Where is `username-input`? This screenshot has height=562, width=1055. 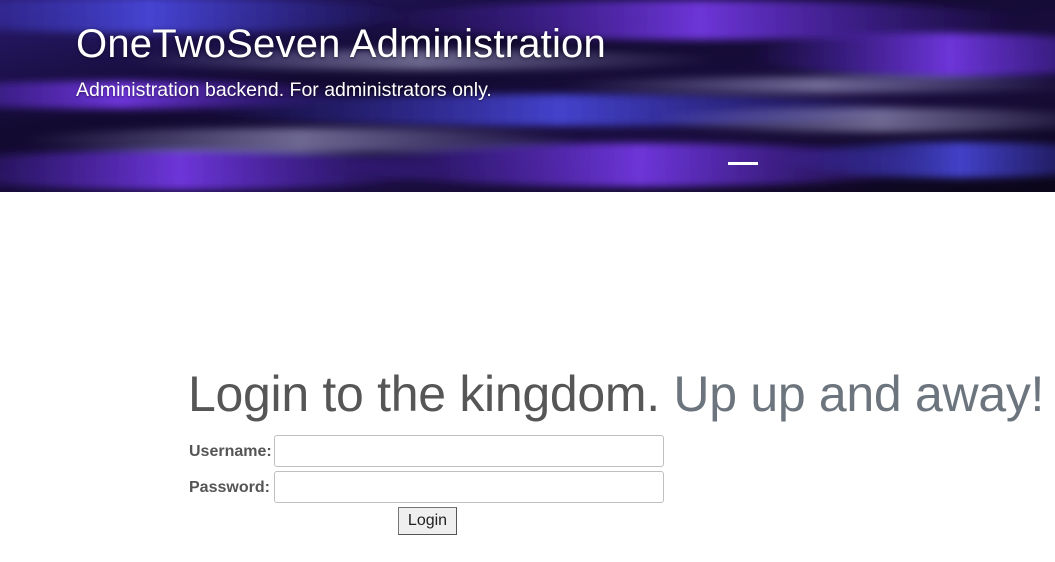
username-input is located at coordinates (469, 451).